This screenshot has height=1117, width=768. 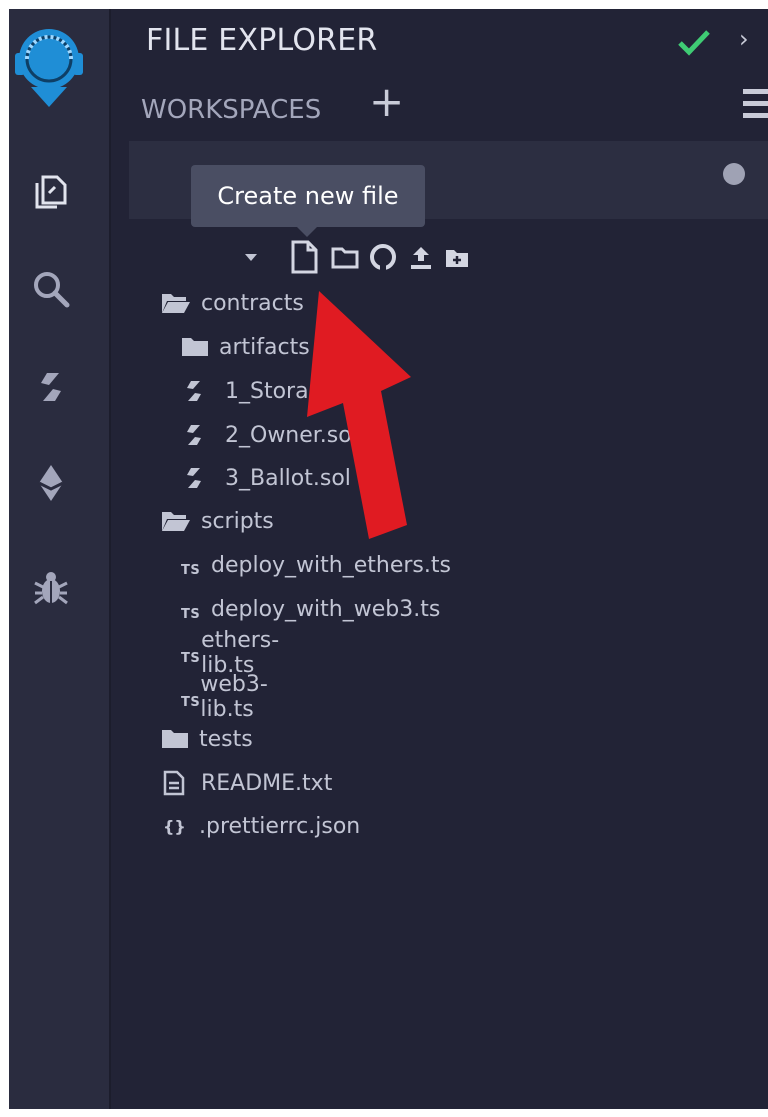 I want to click on json-file-icon: {}, so click(x=174, y=826).